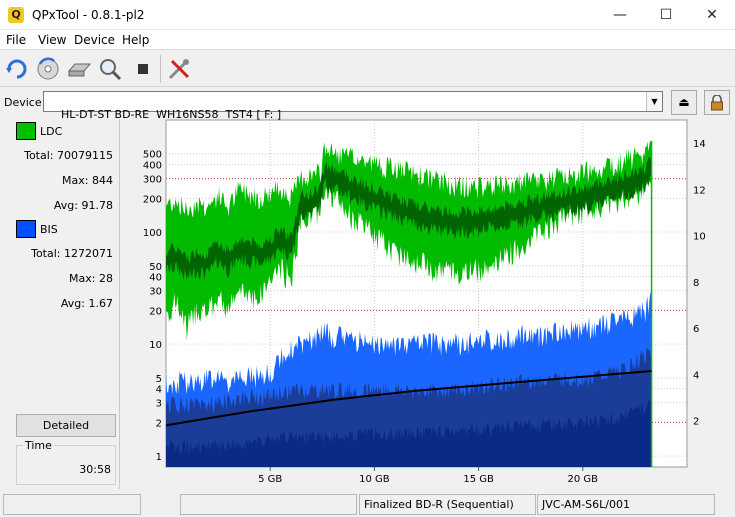 Image resolution: width=735 pixels, height=517 pixels. I want to click on lock-icon, so click(717, 102).